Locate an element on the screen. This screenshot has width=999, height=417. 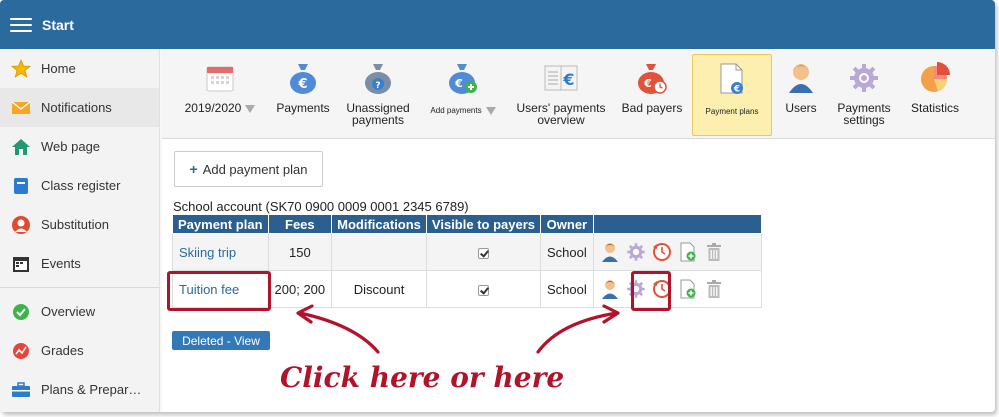
toolbar-label: Payments settings is located at coordinates (864, 114).